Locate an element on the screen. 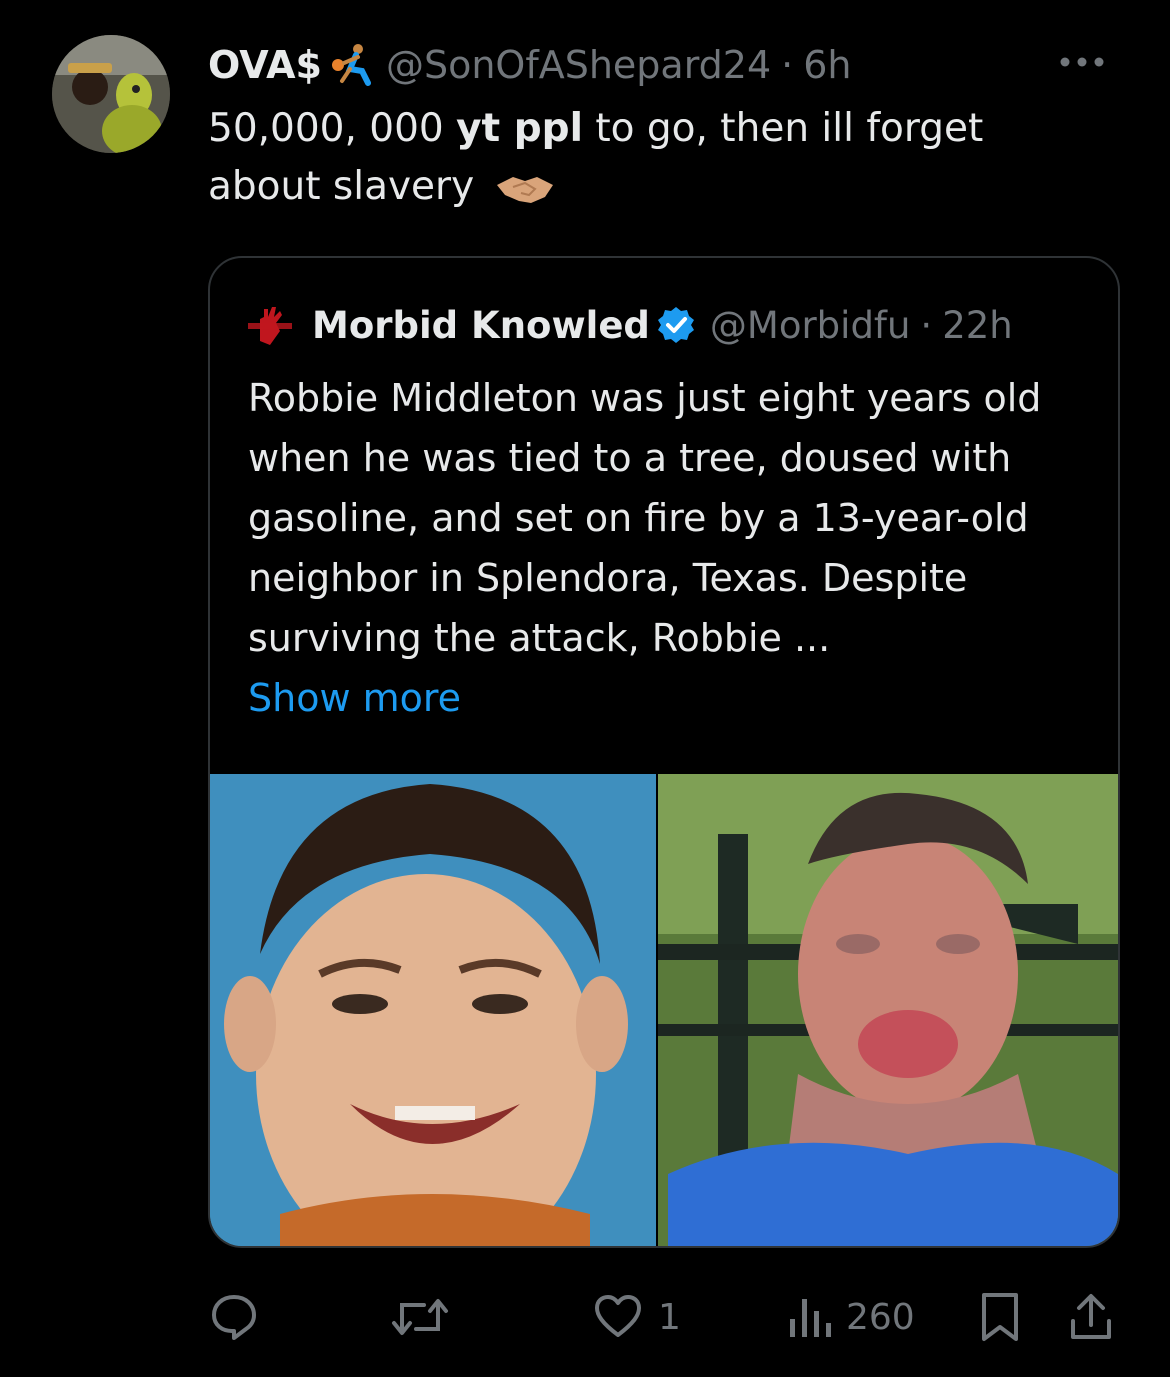 This screenshot has height=1377, width=1170. views-icon is located at coordinates (809, 1317).